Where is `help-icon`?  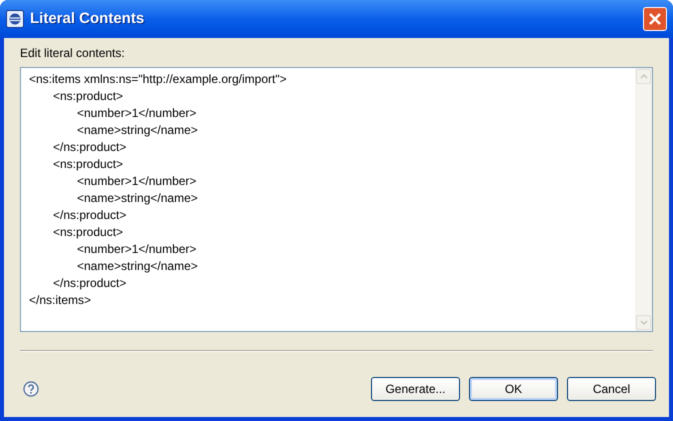
help-icon is located at coordinates (31, 389).